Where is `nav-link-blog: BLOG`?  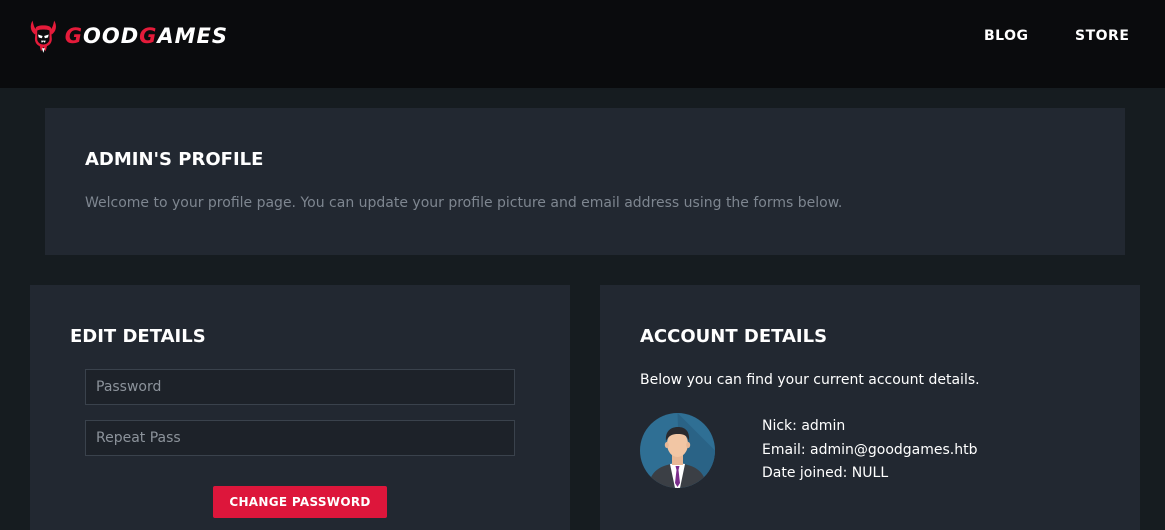 nav-link-blog: BLOG is located at coordinates (1006, 36).